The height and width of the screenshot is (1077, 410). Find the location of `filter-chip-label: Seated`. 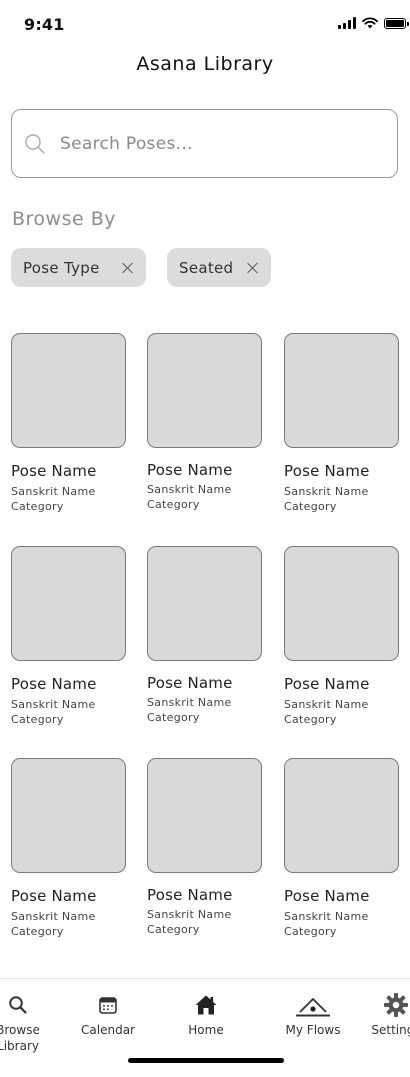

filter-chip-label: Seated is located at coordinates (206, 267).